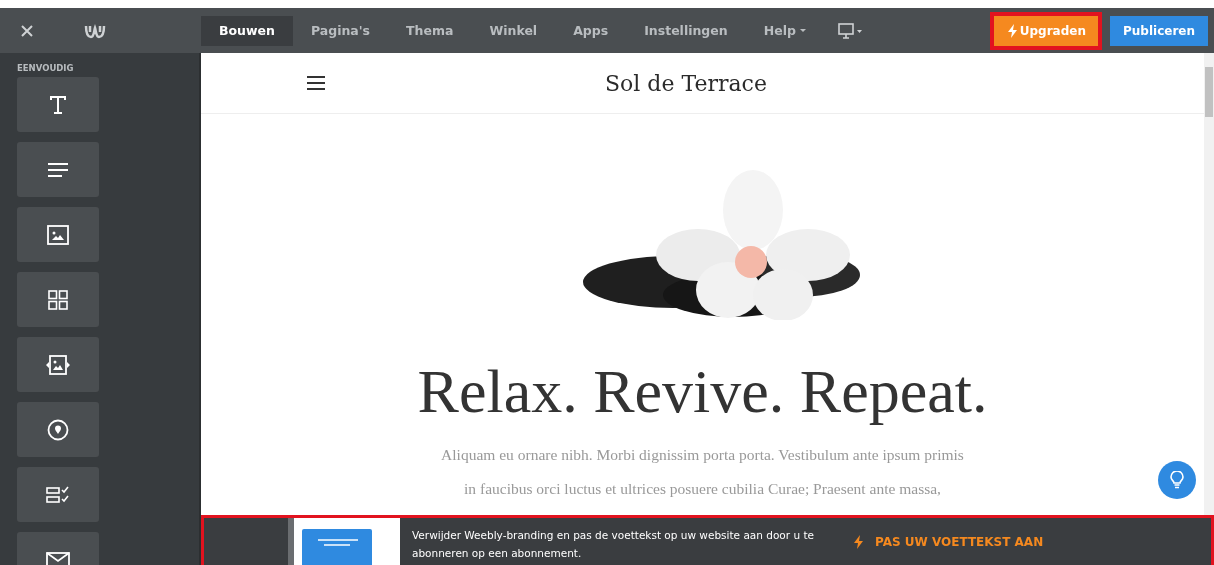 This screenshot has width=1214, height=565. Describe the element at coordinates (340, 30) in the screenshot. I see `nav-tab: Pagina's` at that location.